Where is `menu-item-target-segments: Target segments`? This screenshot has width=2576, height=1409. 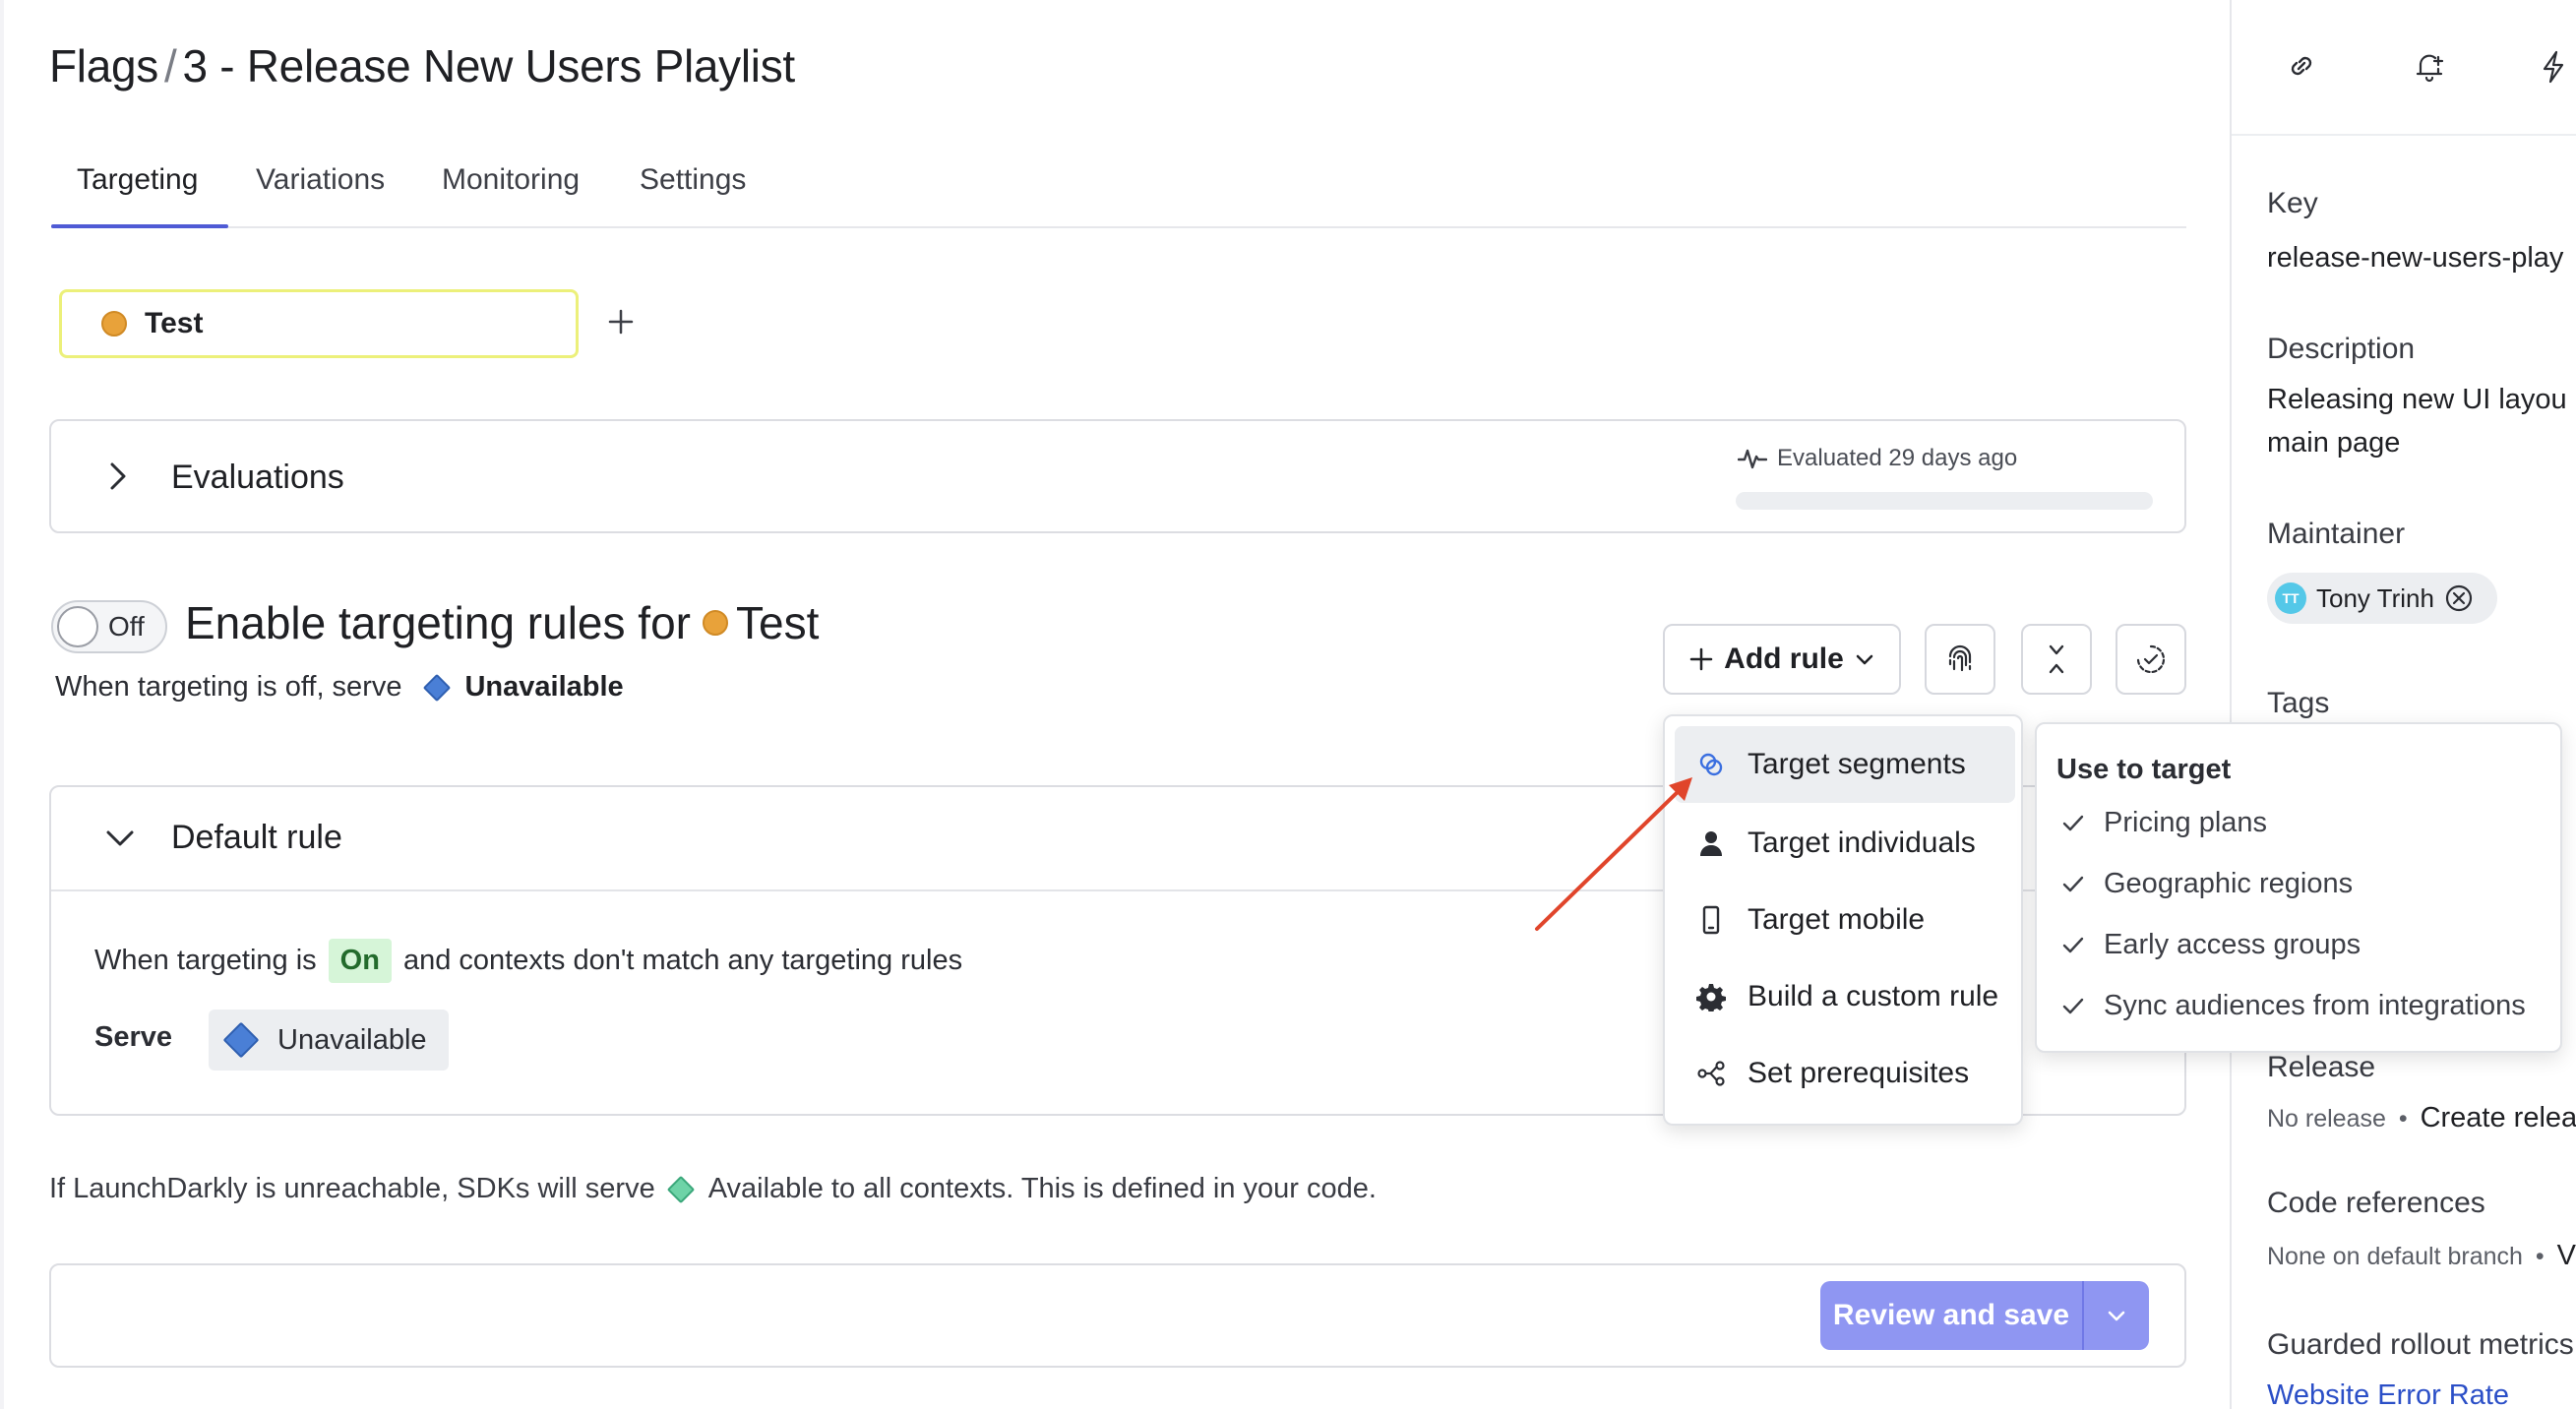
menu-item-target-segments: Target segments is located at coordinates (1845, 764).